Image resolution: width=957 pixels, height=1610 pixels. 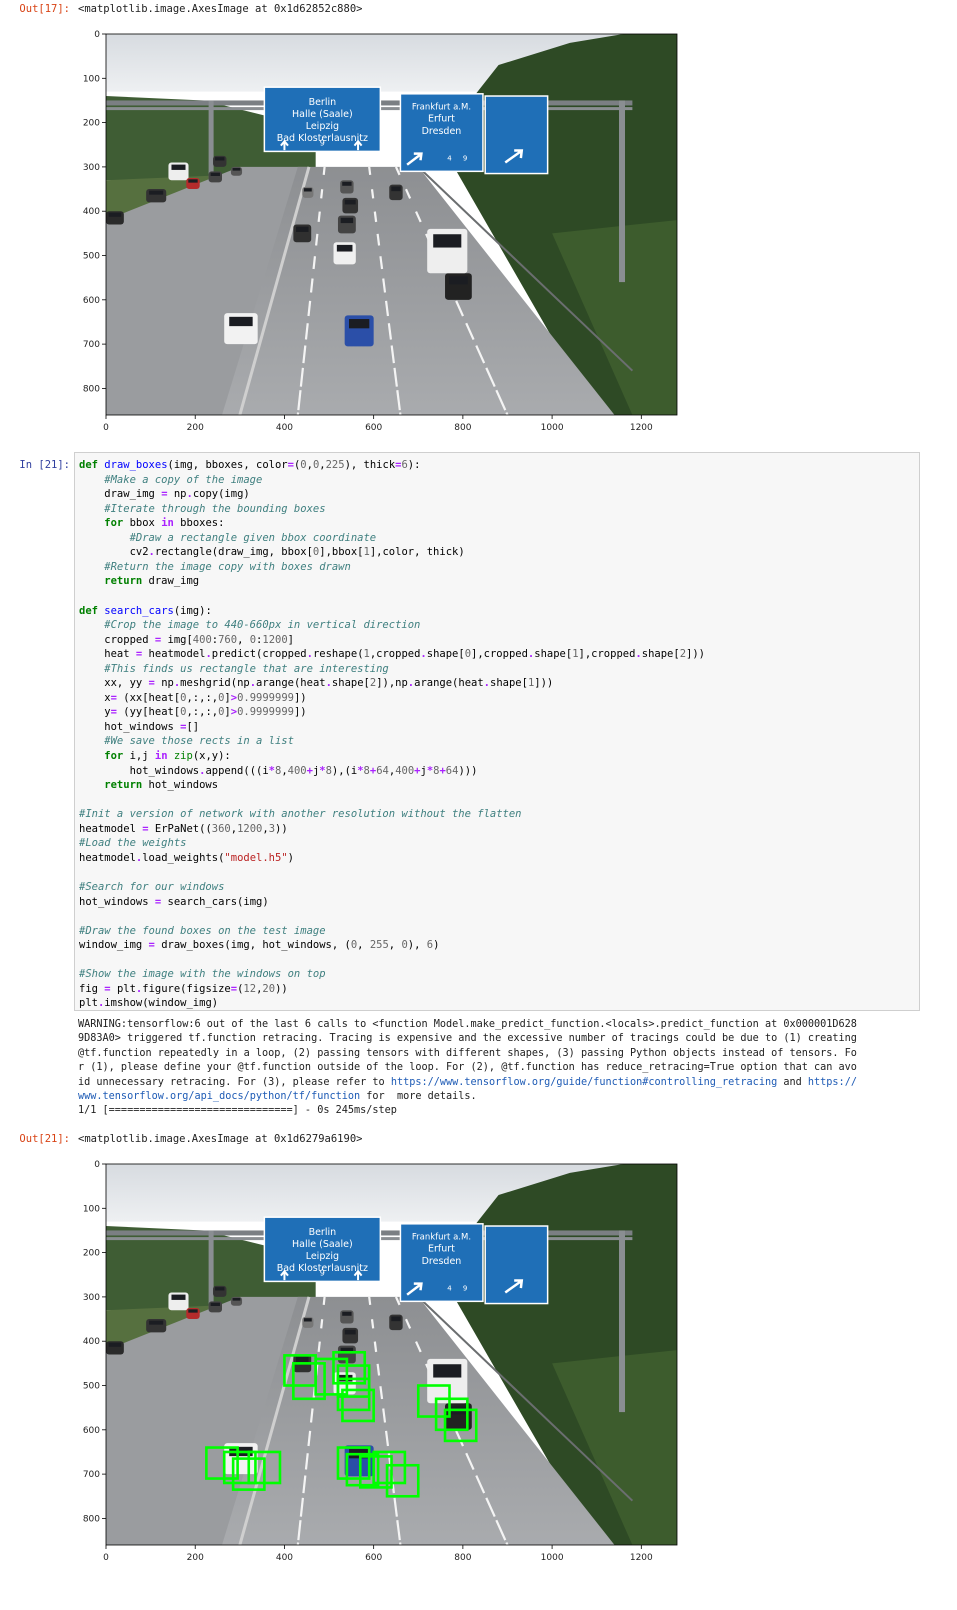 What do you see at coordinates (323, 102) in the screenshot?
I see `sign-text: Berlin` at bounding box center [323, 102].